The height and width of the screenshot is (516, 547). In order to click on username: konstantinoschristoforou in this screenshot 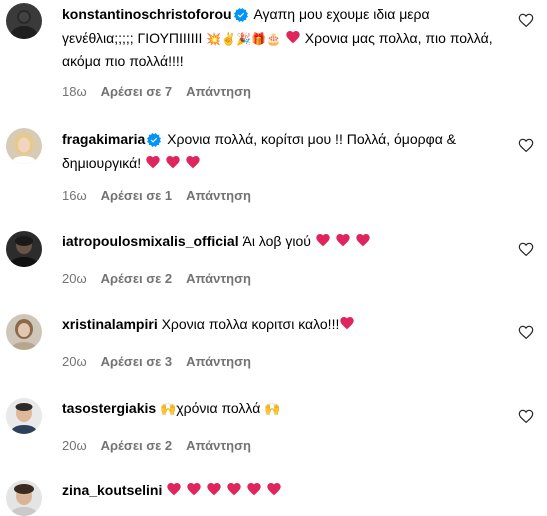, I will do `click(147, 14)`.